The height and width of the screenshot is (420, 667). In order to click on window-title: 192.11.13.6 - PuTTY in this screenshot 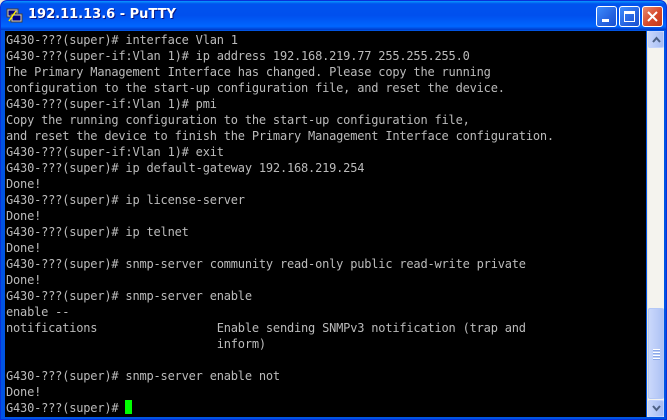, I will do `click(102, 14)`.